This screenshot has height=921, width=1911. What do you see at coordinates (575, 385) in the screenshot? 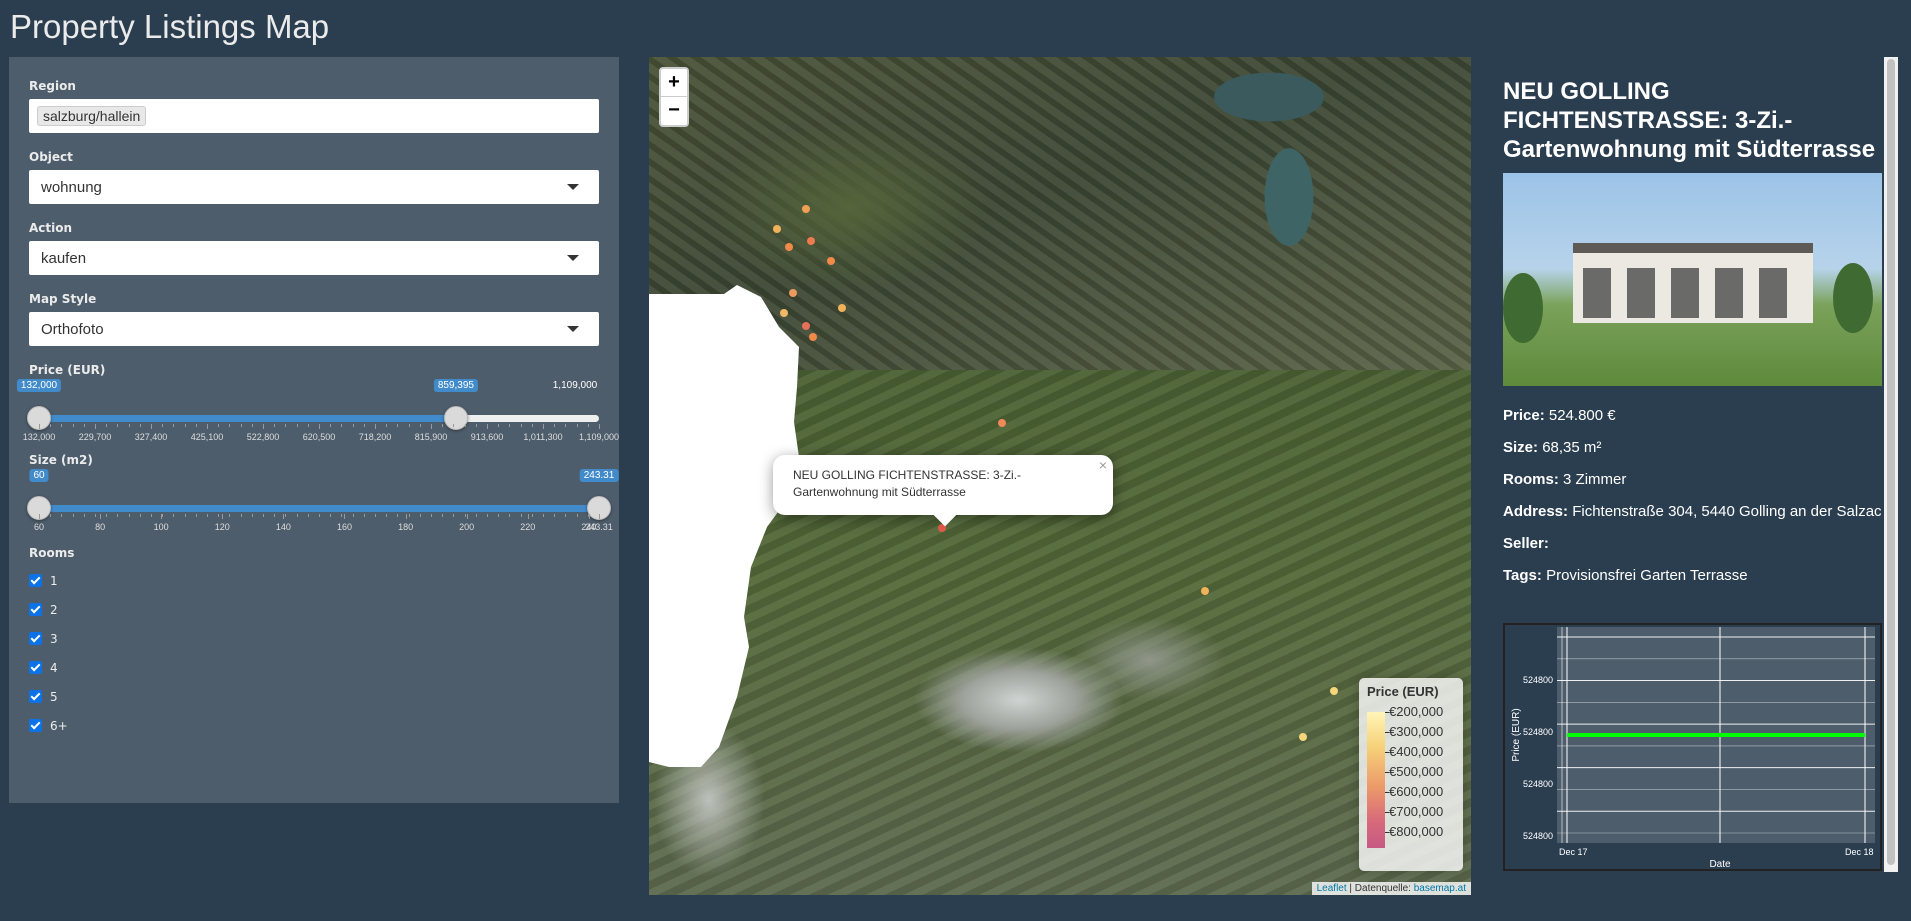
I see `price-max-label: 1,109,000` at bounding box center [575, 385].